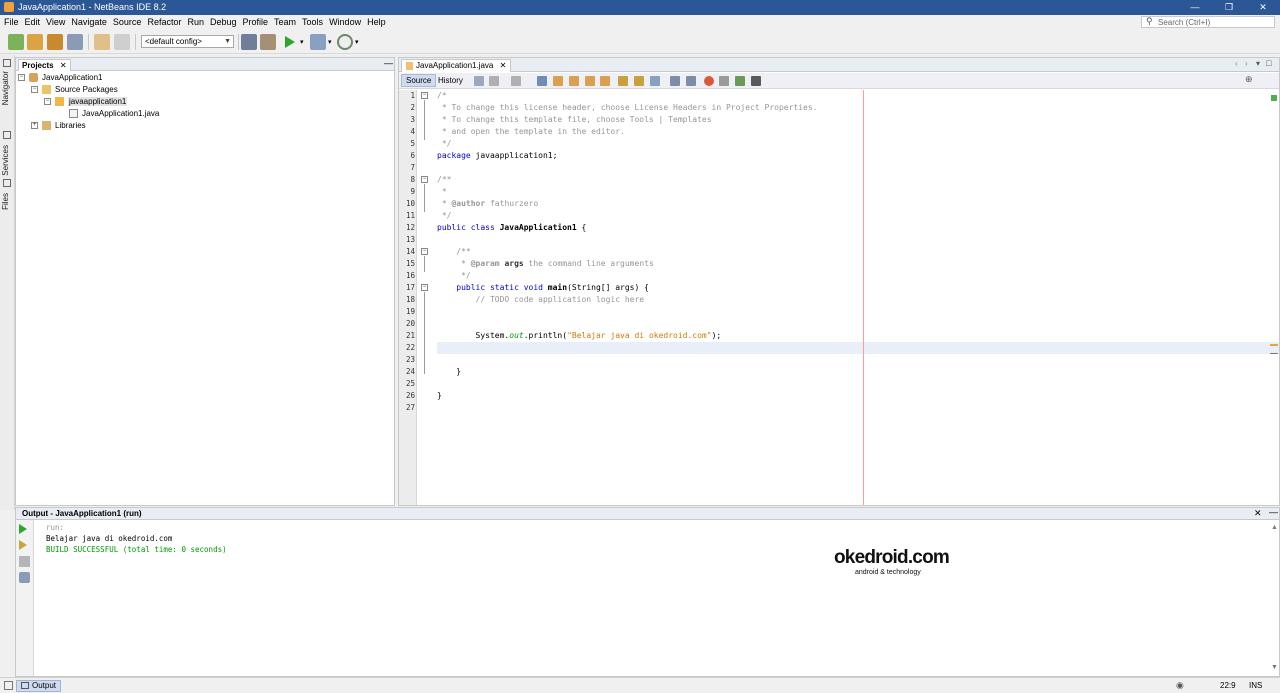 The image size is (1280, 693). Describe the element at coordinates (1229, 7) in the screenshot. I see `maximize-button: ❐` at that location.